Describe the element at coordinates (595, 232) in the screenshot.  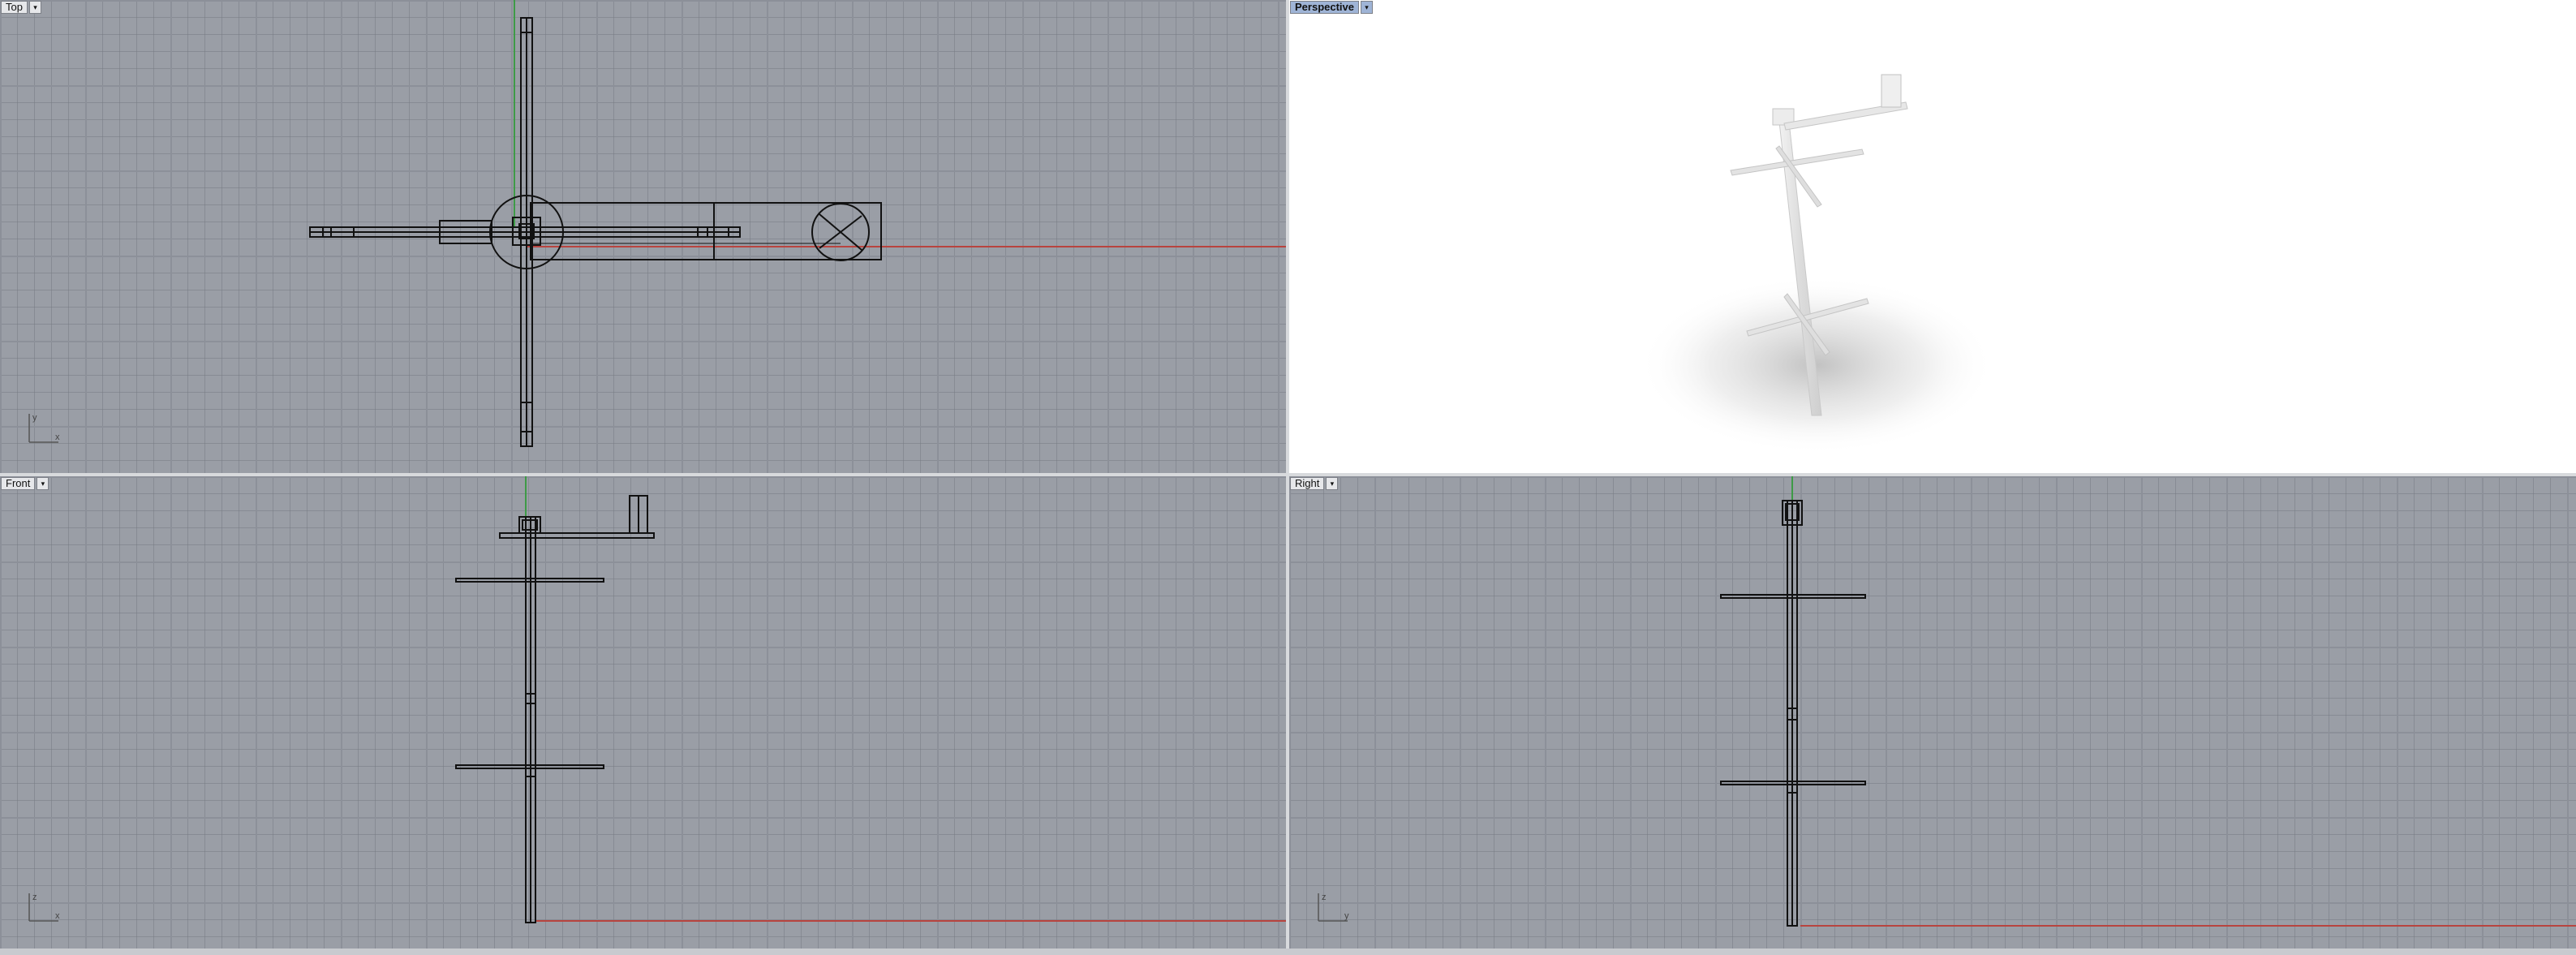
I see `top-wireframe-model` at that location.